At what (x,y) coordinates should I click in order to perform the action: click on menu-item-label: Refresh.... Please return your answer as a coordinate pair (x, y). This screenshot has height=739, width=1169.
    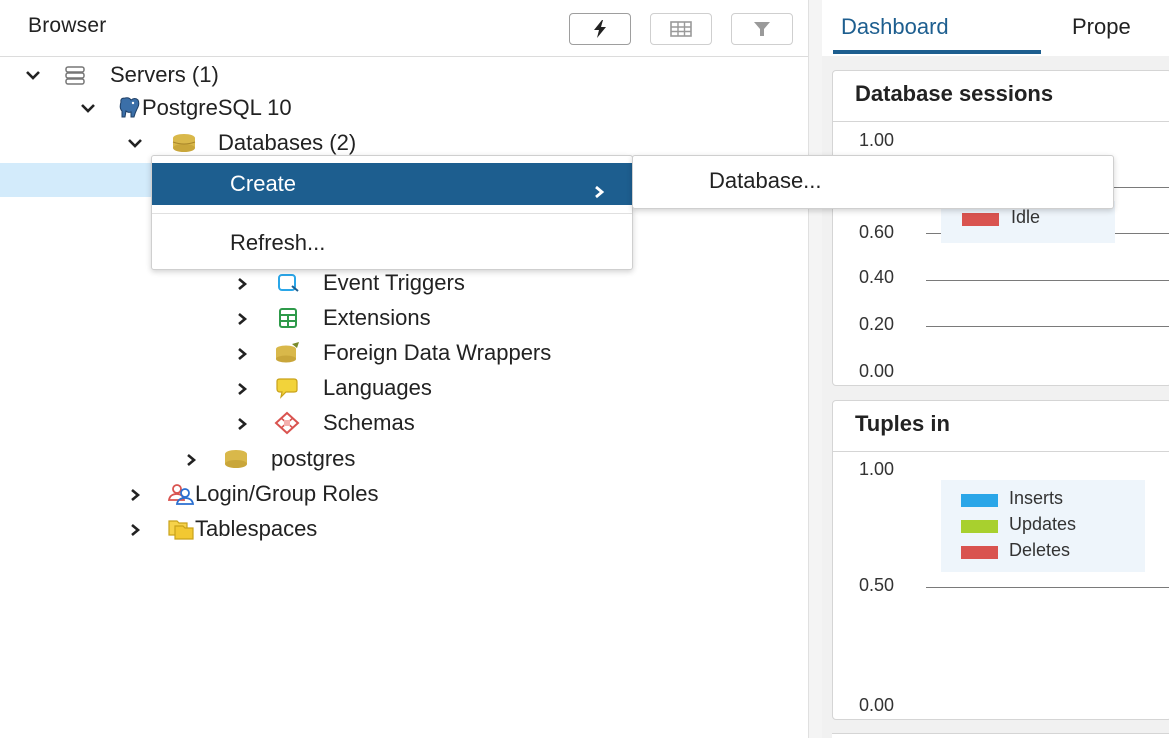
    Looking at the image, I should click on (278, 242).